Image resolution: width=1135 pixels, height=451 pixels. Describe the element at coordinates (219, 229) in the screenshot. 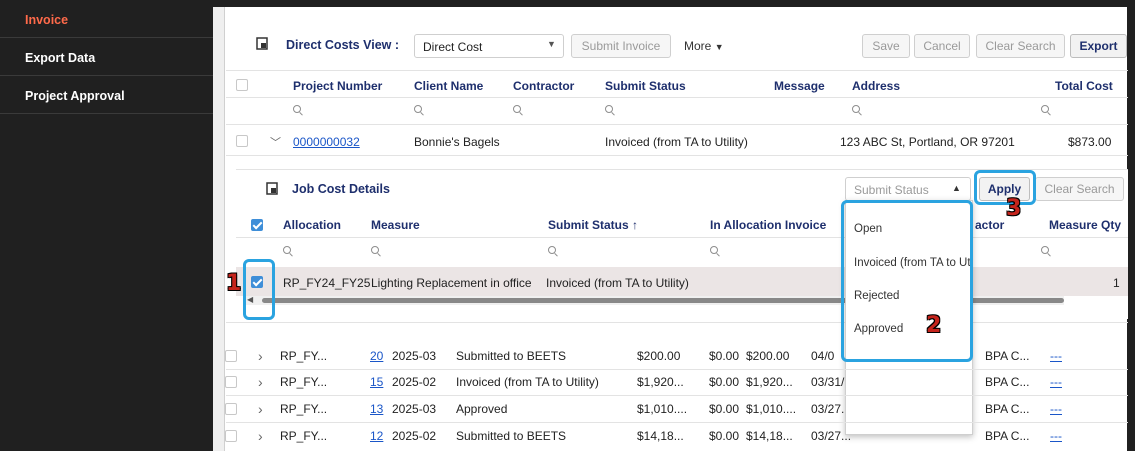

I see `left-gutter` at that location.